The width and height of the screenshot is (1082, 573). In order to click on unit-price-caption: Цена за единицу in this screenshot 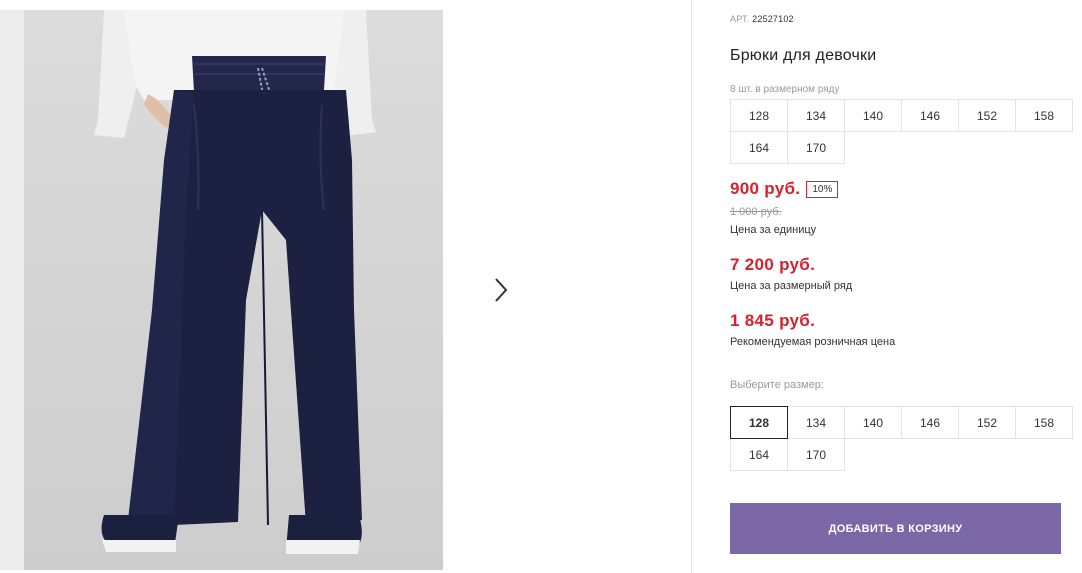, I will do `click(773, 230)`.